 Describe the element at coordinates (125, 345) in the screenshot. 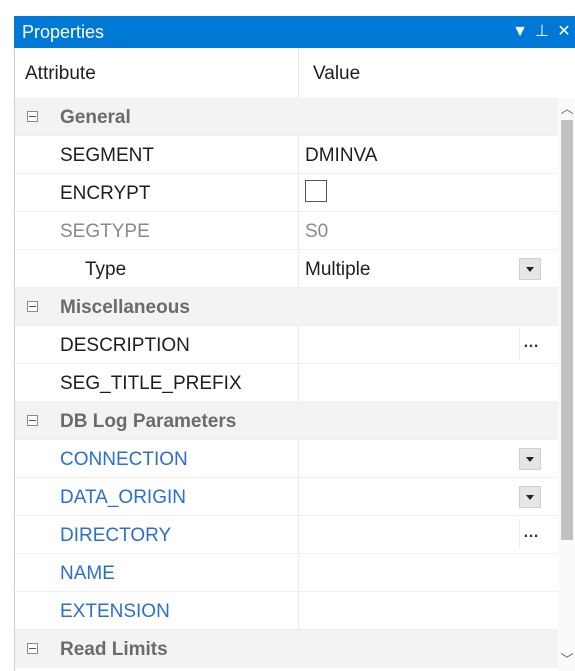

I see `property-name: DESCRIPTION` at that location.